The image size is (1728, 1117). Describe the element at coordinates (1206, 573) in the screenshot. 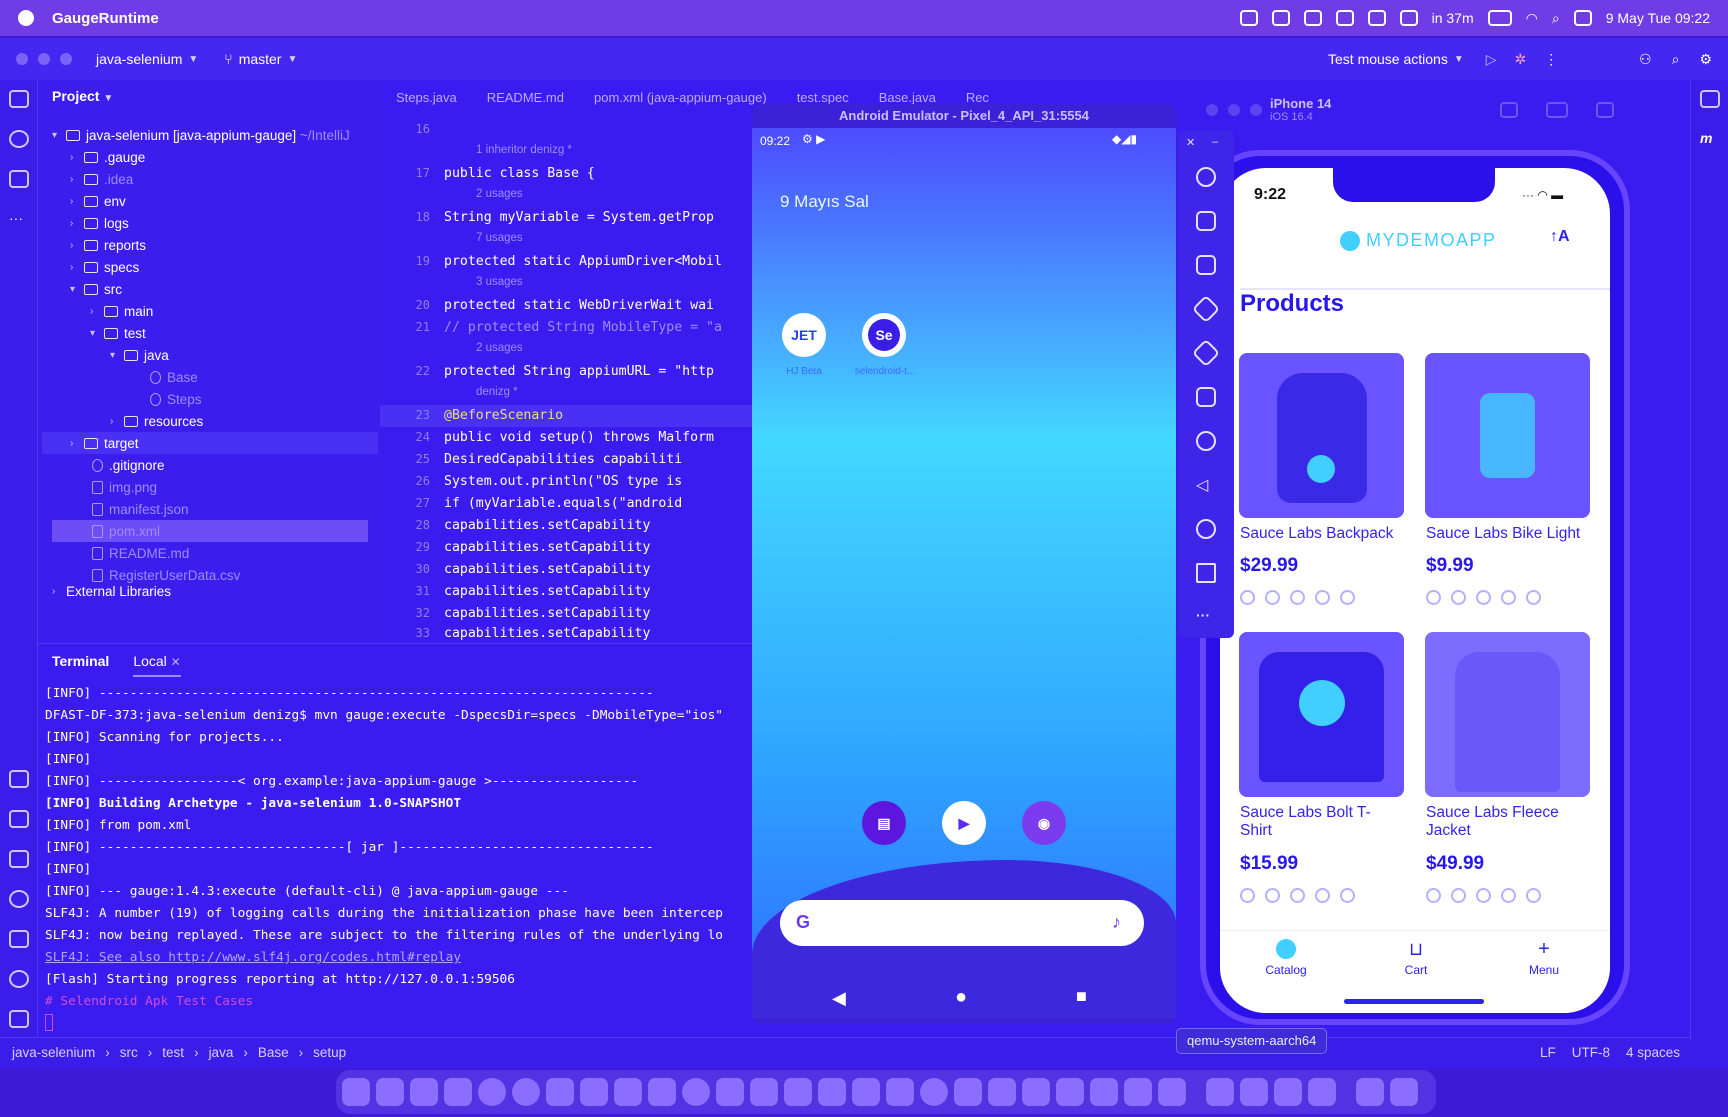

I see `overview-icon` at that location.